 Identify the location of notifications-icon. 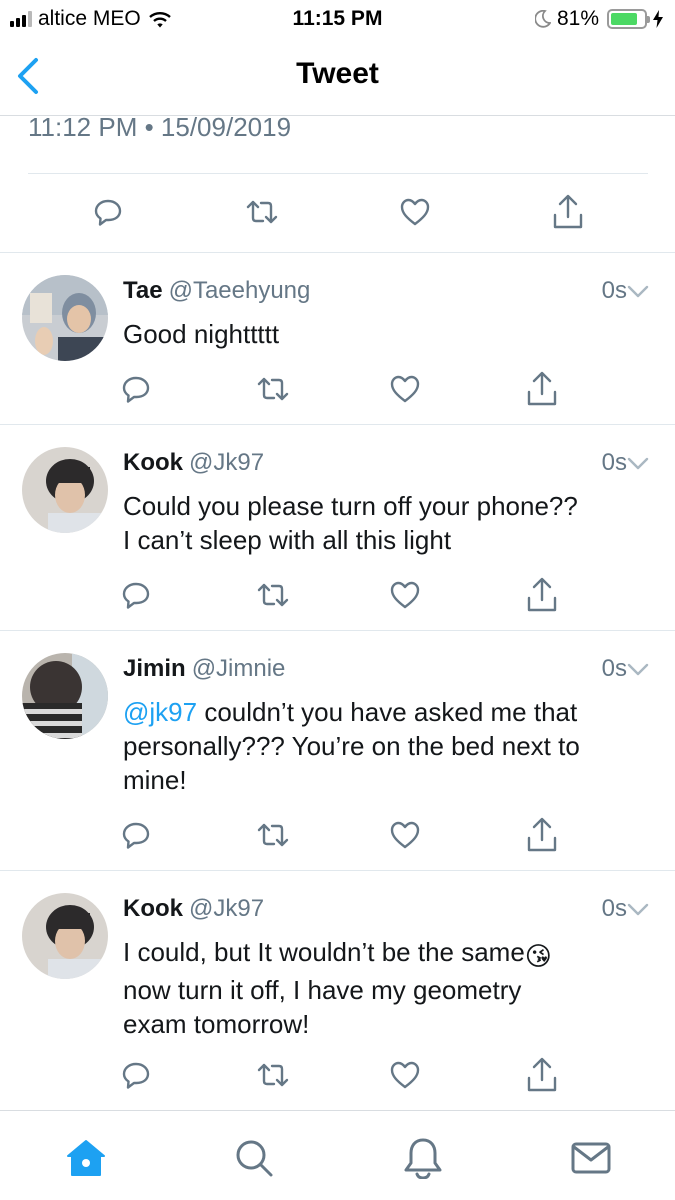
(423, 1158).